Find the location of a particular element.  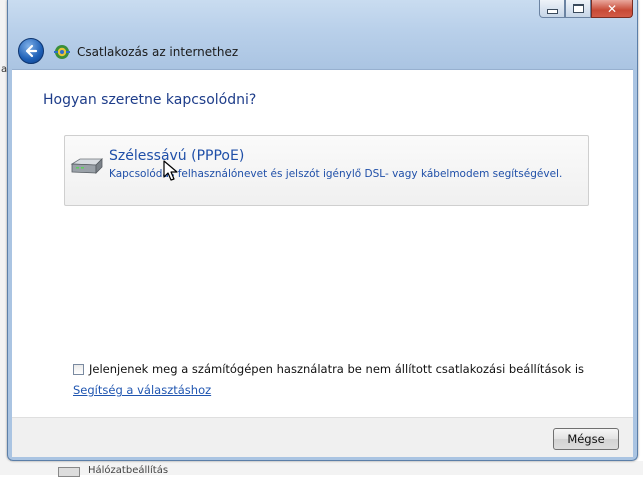

close-icon: ✕ is located at coordinates (612, 8).